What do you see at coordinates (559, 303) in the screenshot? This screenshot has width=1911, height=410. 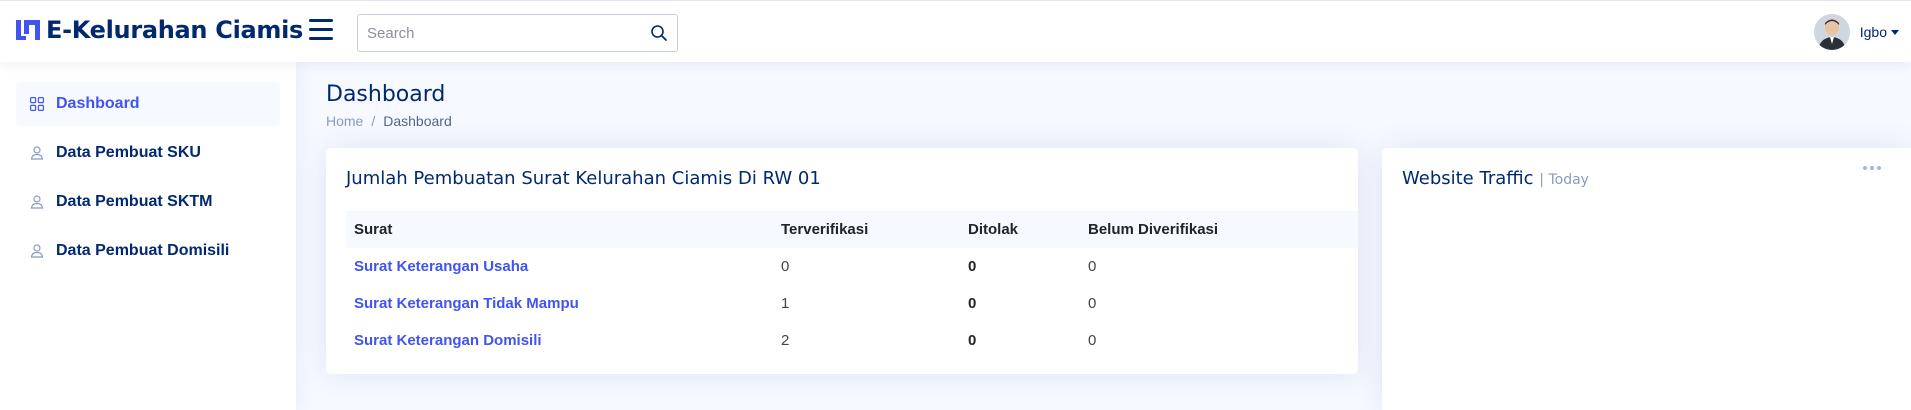 I see `surat-link: Surat Keterangan Tidak Mampu` at bounding box center [559, 303].